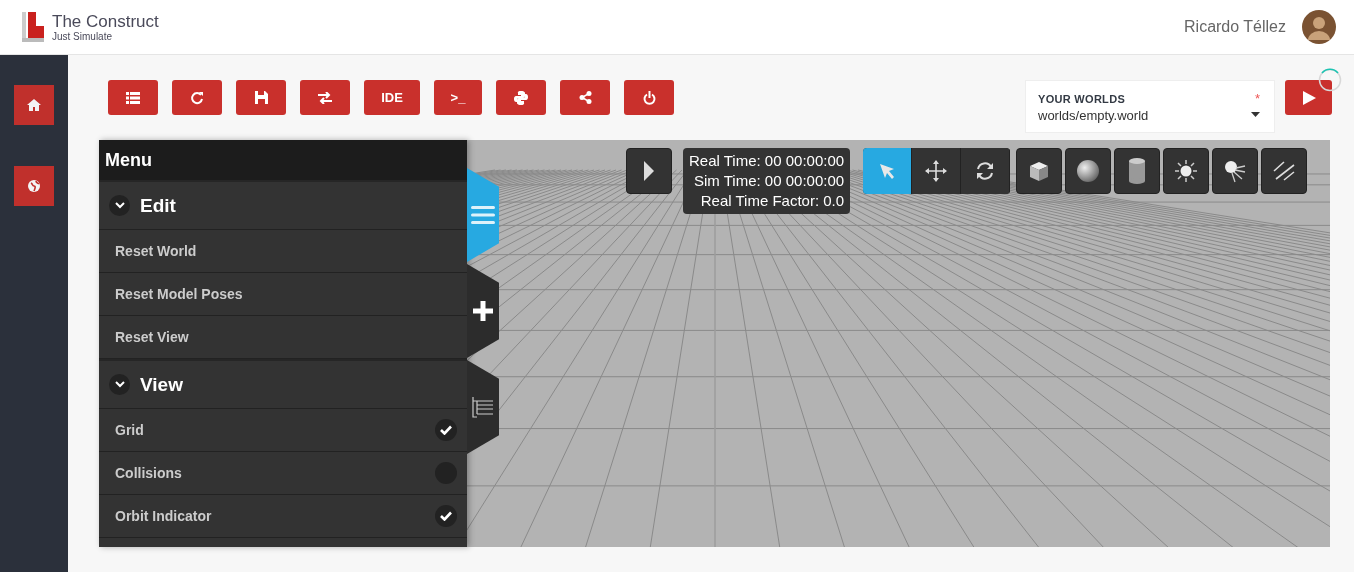 The image size is (1354, 572). Describe the element at coordinates (772, 201) in the screenshot. I see `time-readout: Real Time Factor: 0.0` at that location.